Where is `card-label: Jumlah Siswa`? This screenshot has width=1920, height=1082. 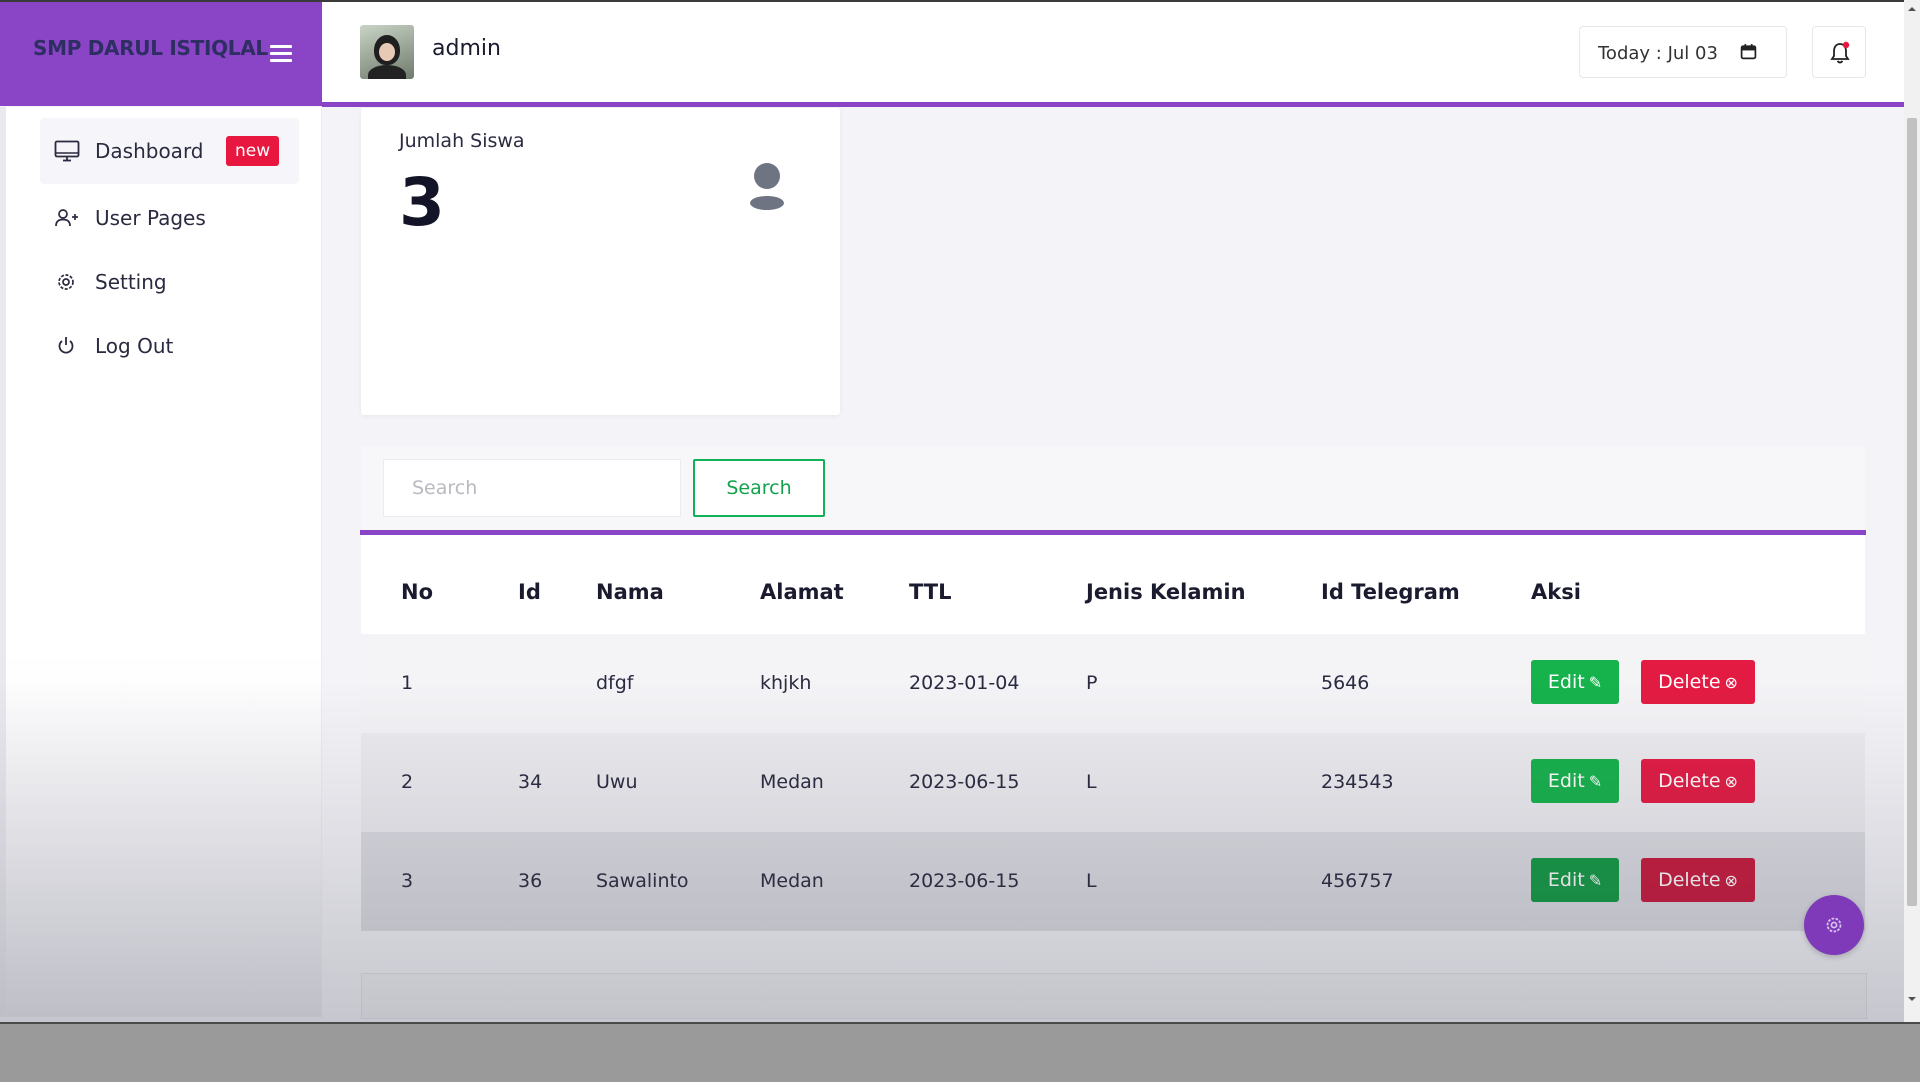 card-label: Jumlah Siswa is located at coordinates (462, 141).